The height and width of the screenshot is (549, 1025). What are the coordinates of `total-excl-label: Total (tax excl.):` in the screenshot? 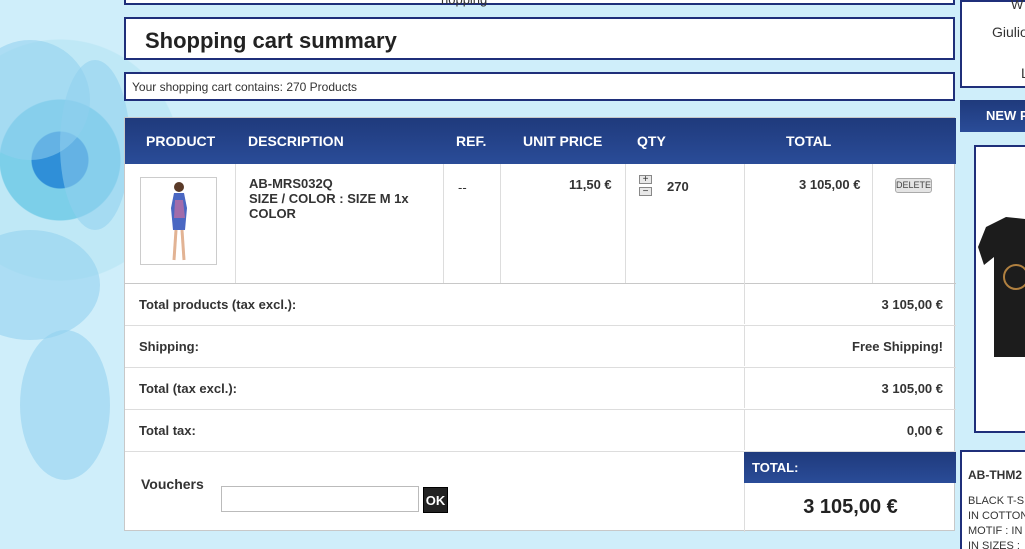 It's located at (188, 388).